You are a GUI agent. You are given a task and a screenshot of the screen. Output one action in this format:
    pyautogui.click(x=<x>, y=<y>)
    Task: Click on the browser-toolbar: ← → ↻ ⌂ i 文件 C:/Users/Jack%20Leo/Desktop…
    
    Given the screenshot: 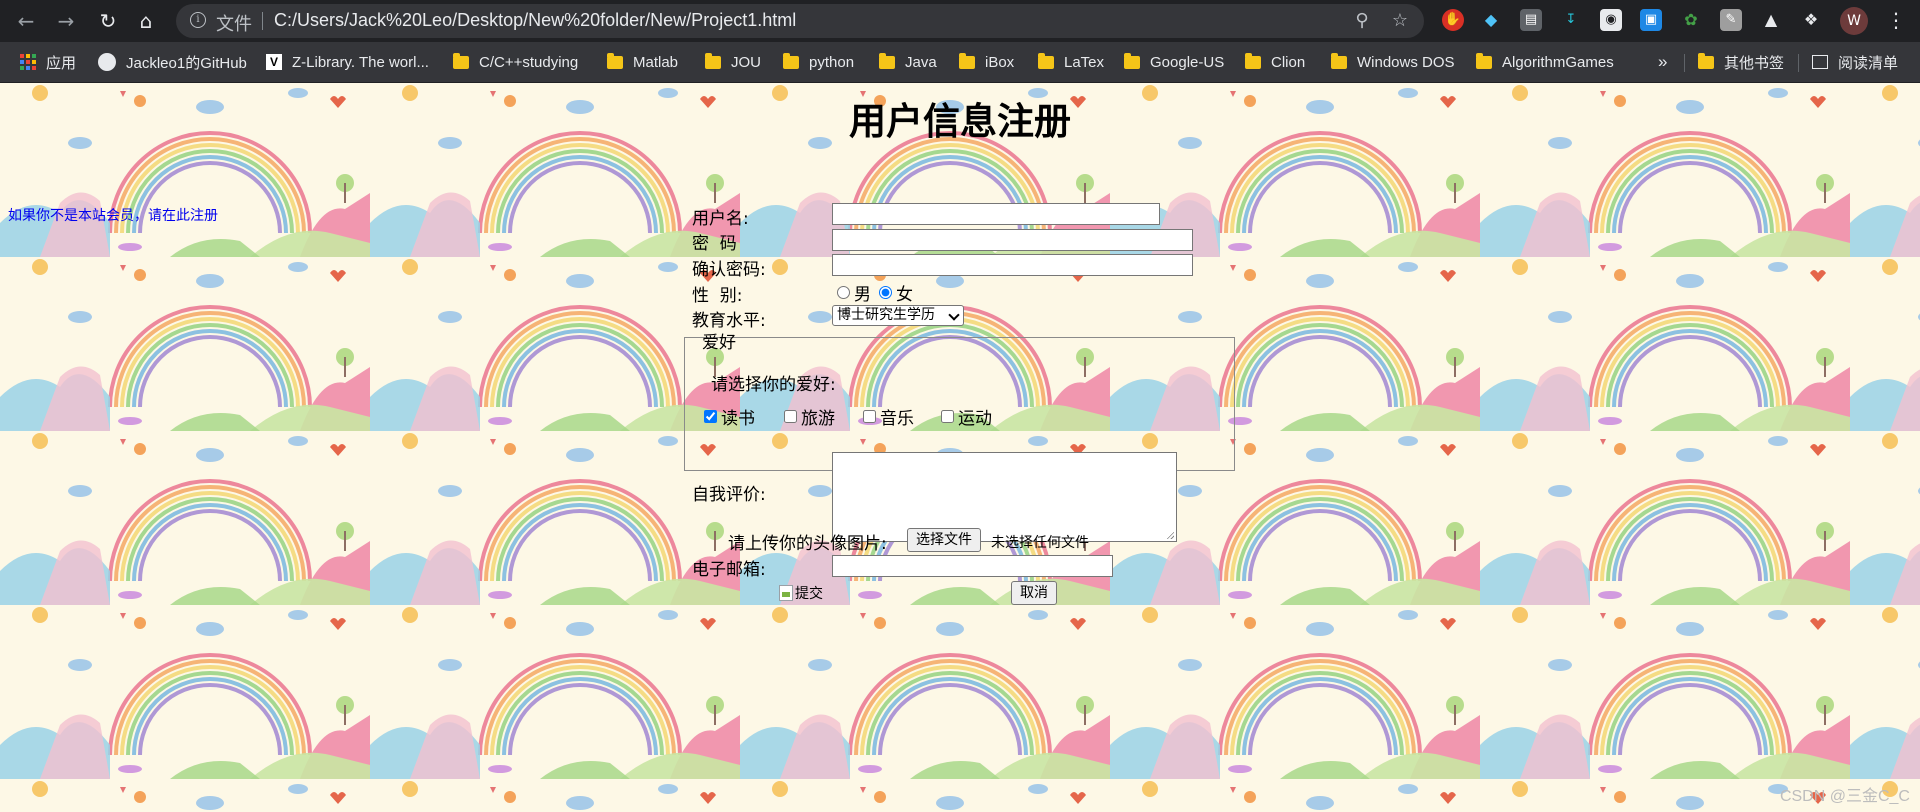 What is the action you would take?
    pyautogui.click(x=960, y=21)
    